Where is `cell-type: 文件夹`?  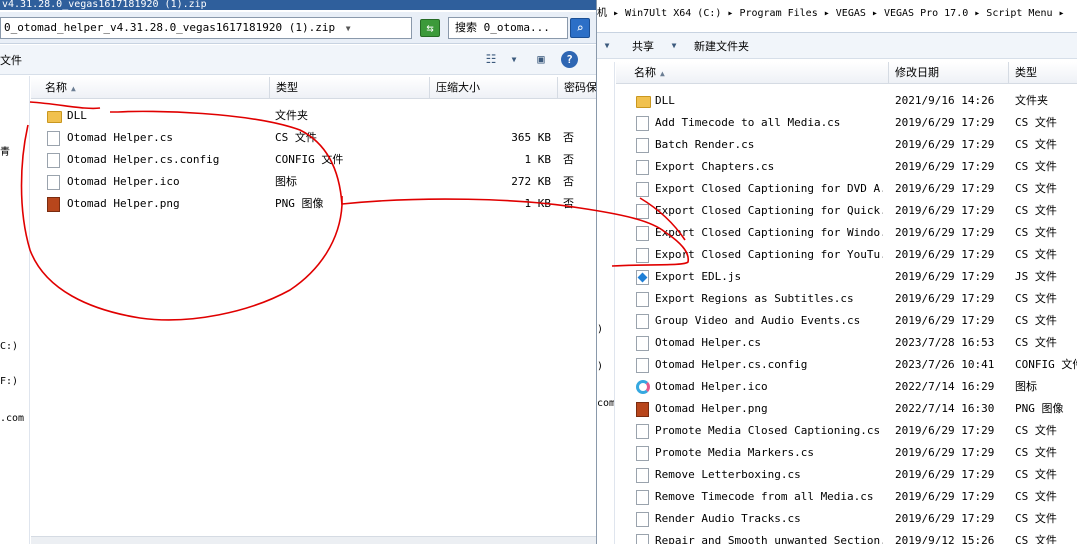
cell-type: 文件夹 is located at coordinates (1031, 100).